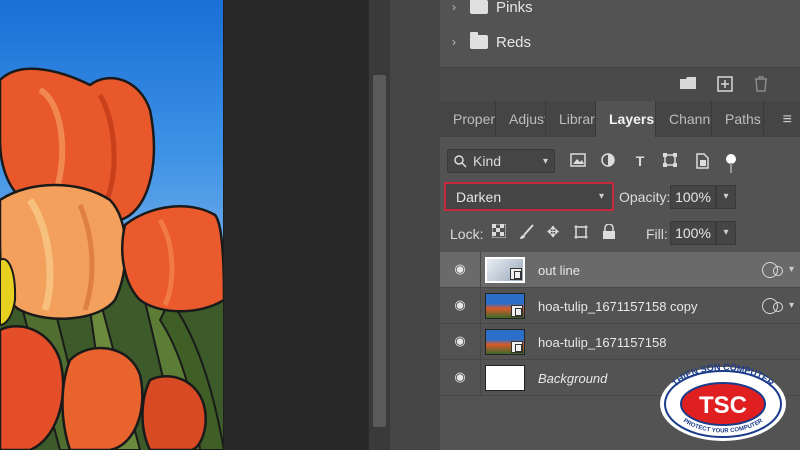  Describe the element at coordinates (581, 233) in the screenshot. I see `lock-artboard-icon` at that location.